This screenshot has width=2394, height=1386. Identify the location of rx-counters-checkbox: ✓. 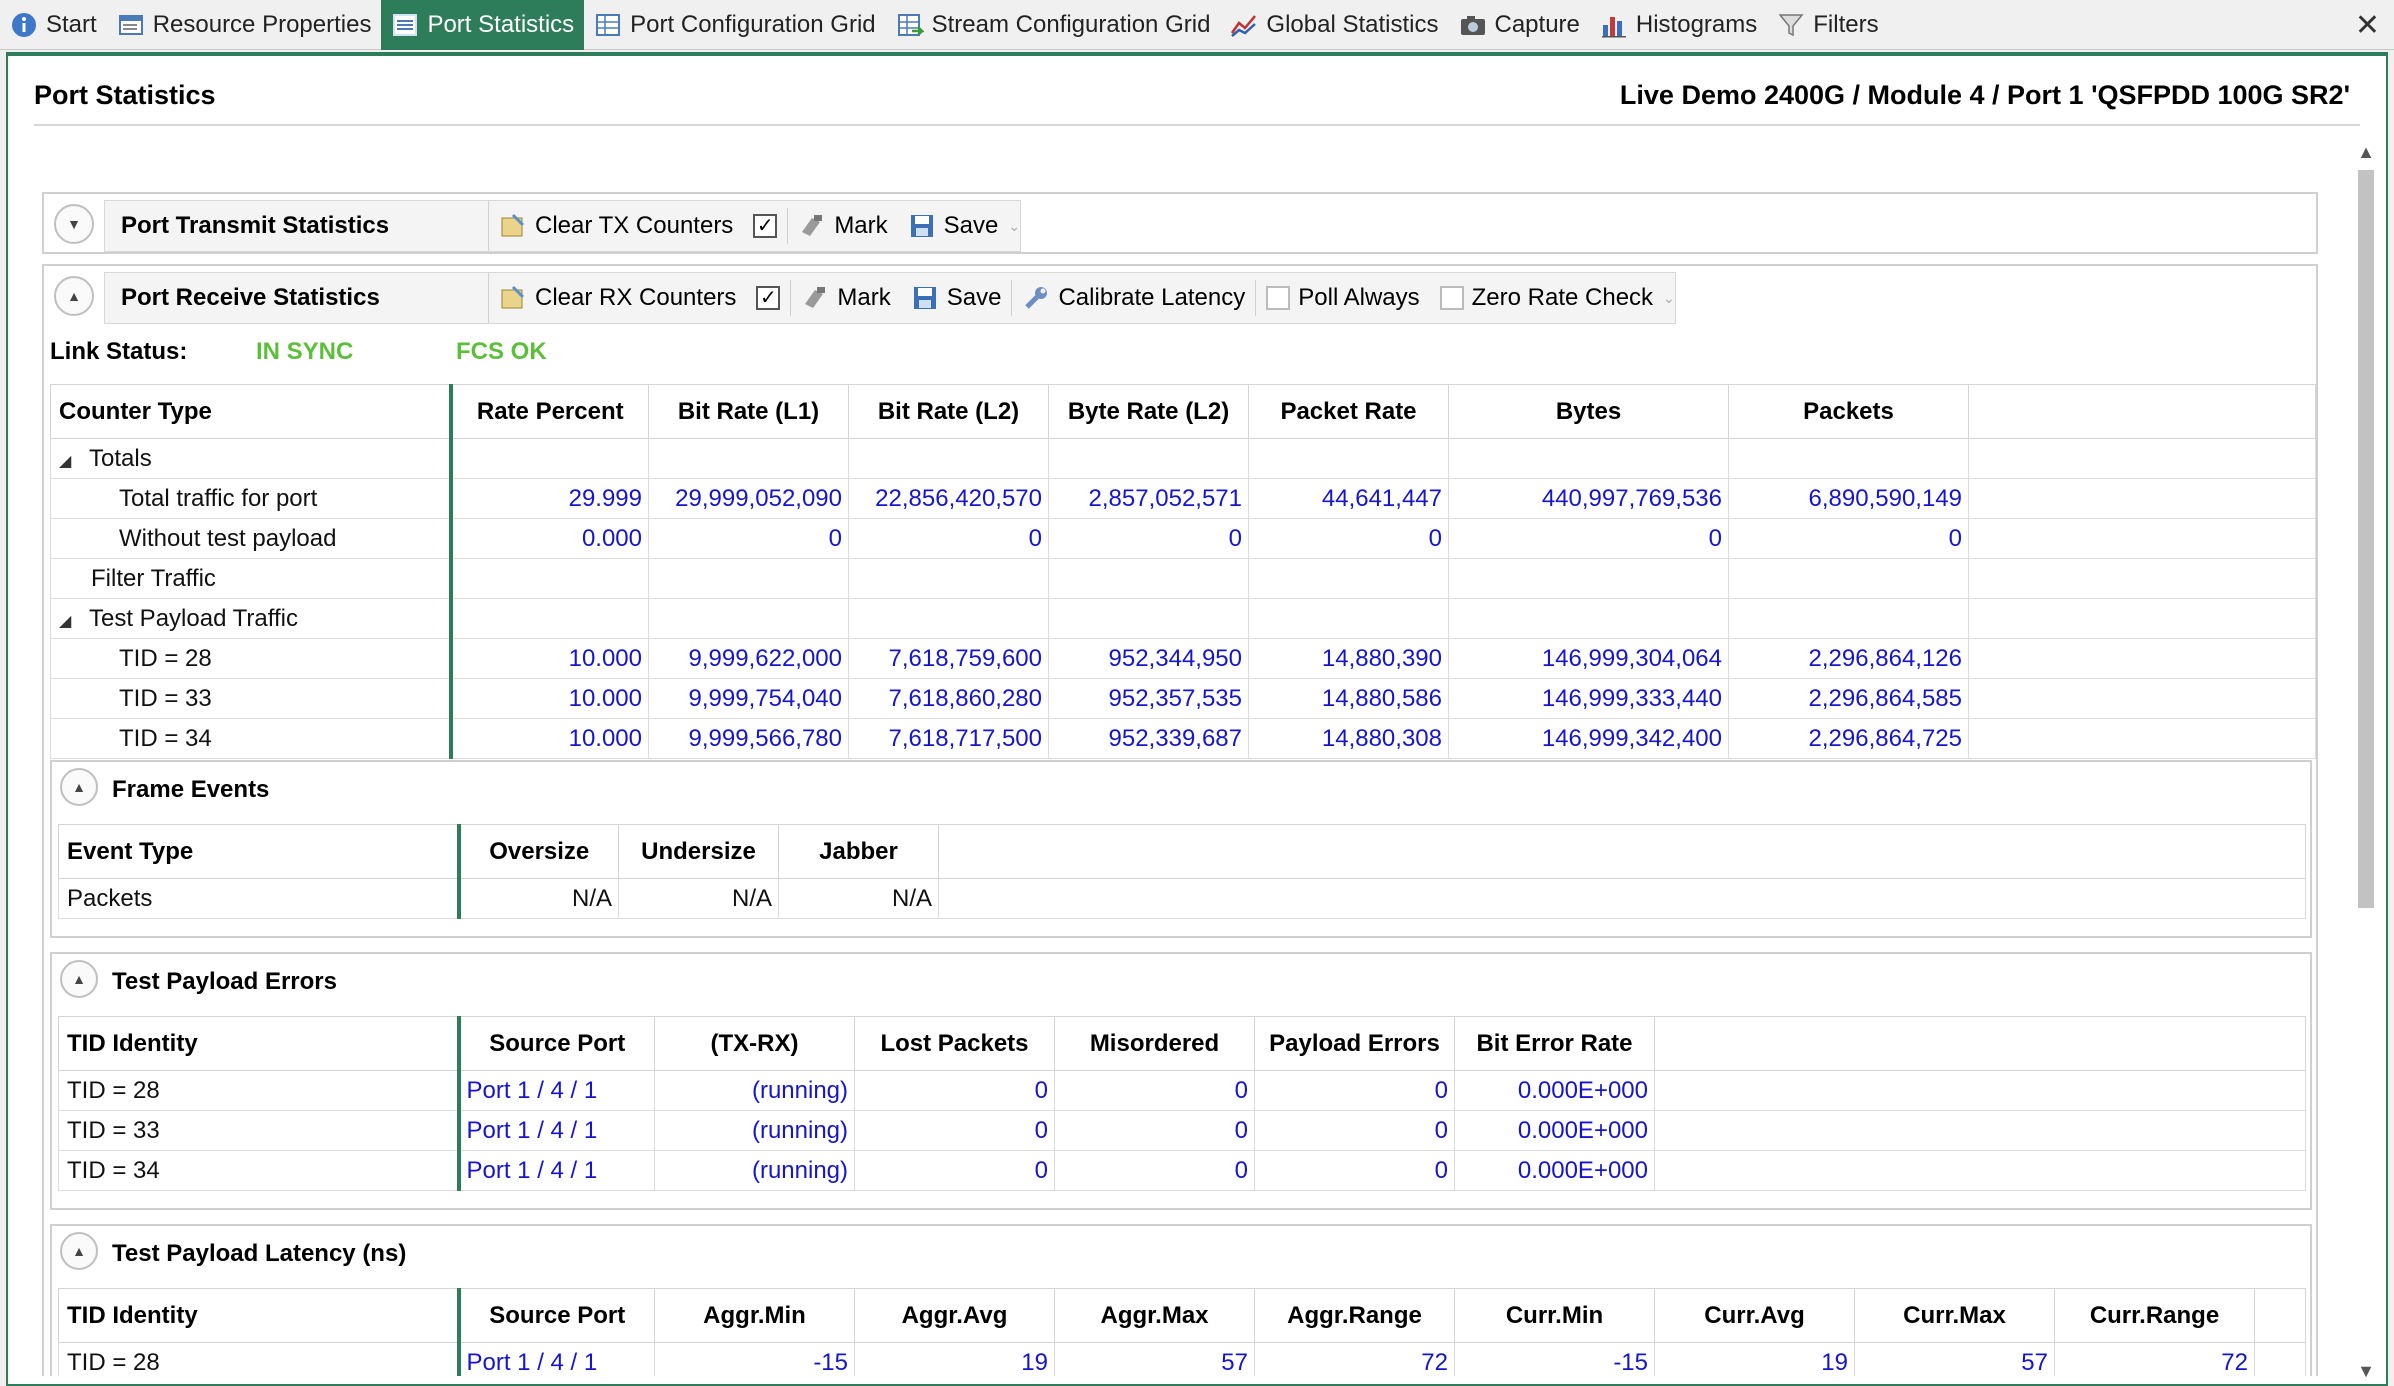
(768, 298).